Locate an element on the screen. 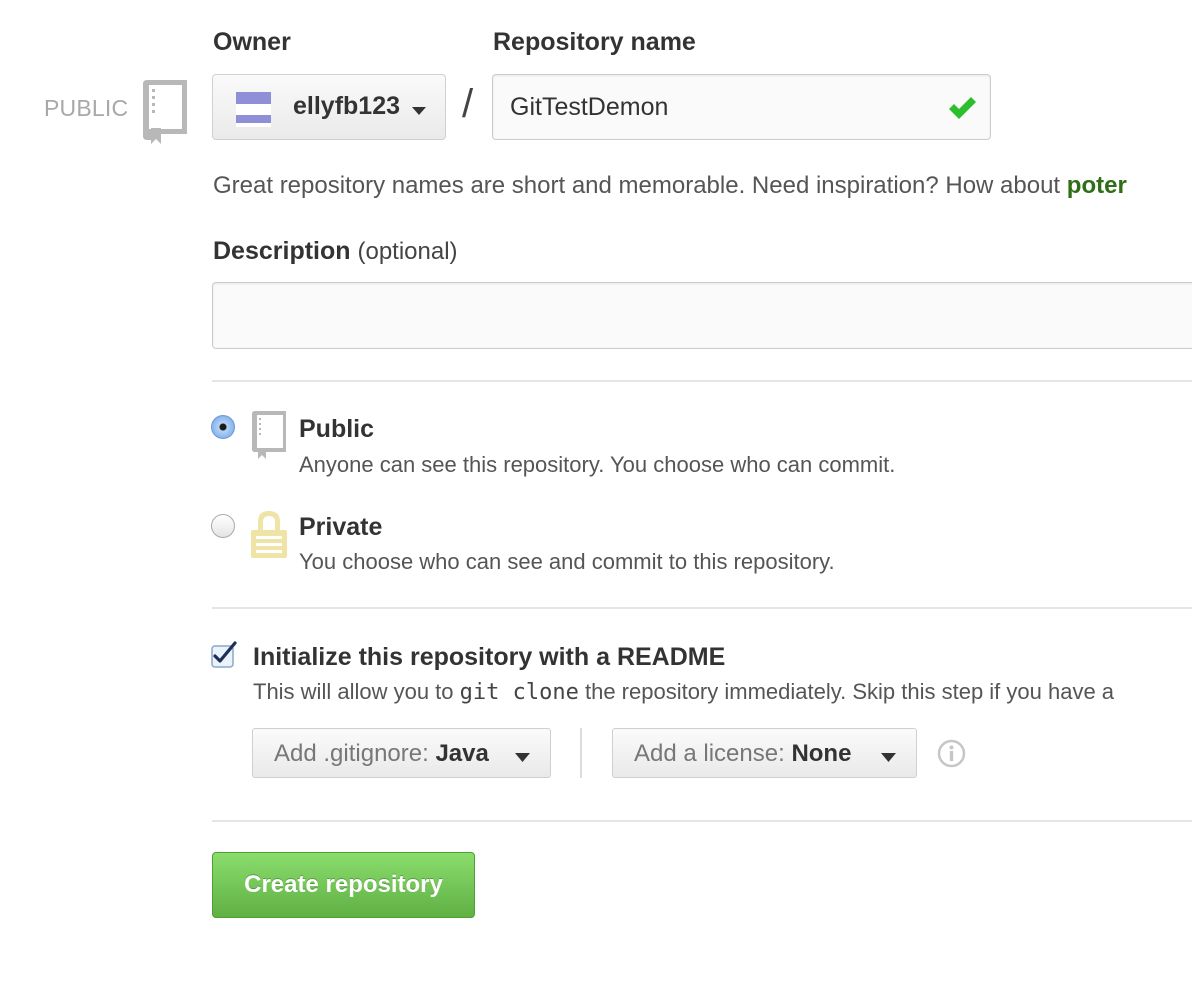 The width and height of the screenshot is (1192, 988). create-repository-button: Create repository is located at coordinates (343, 885).